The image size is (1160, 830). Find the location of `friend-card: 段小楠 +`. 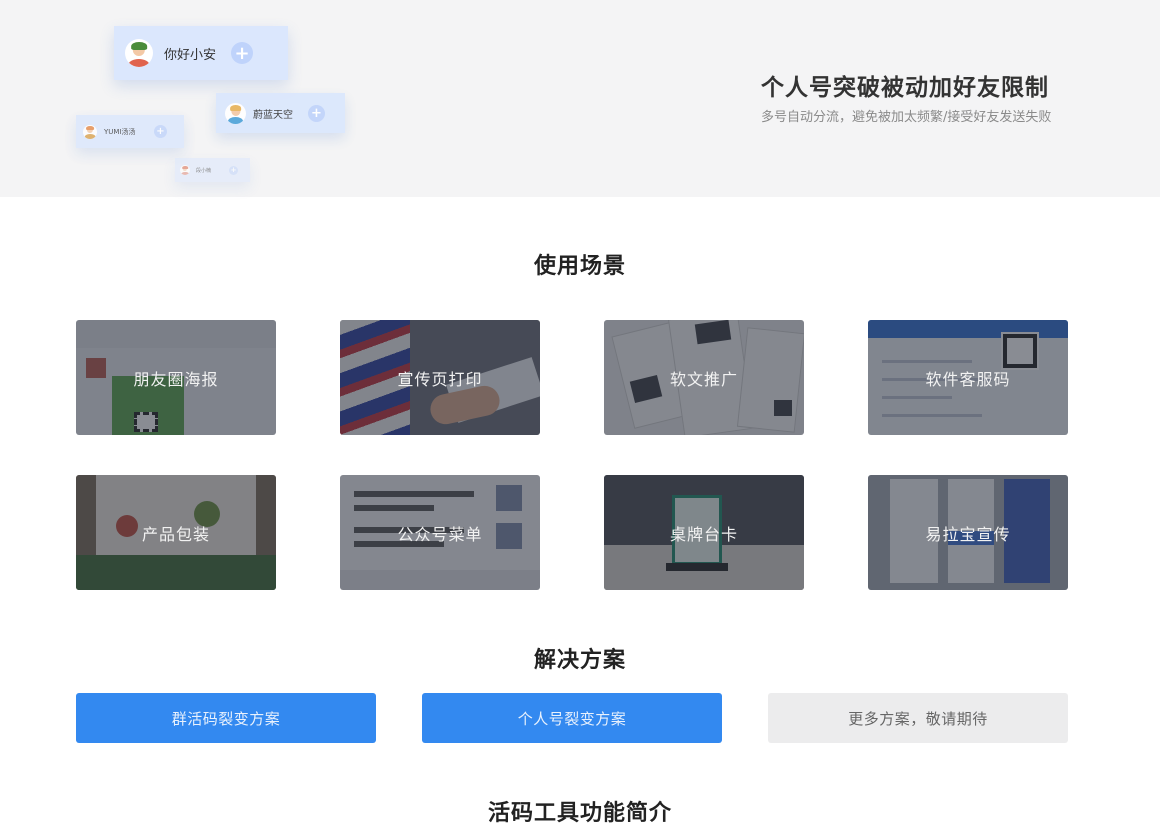

friend-card: 段小楠 + is located at coordinates (212, 170).